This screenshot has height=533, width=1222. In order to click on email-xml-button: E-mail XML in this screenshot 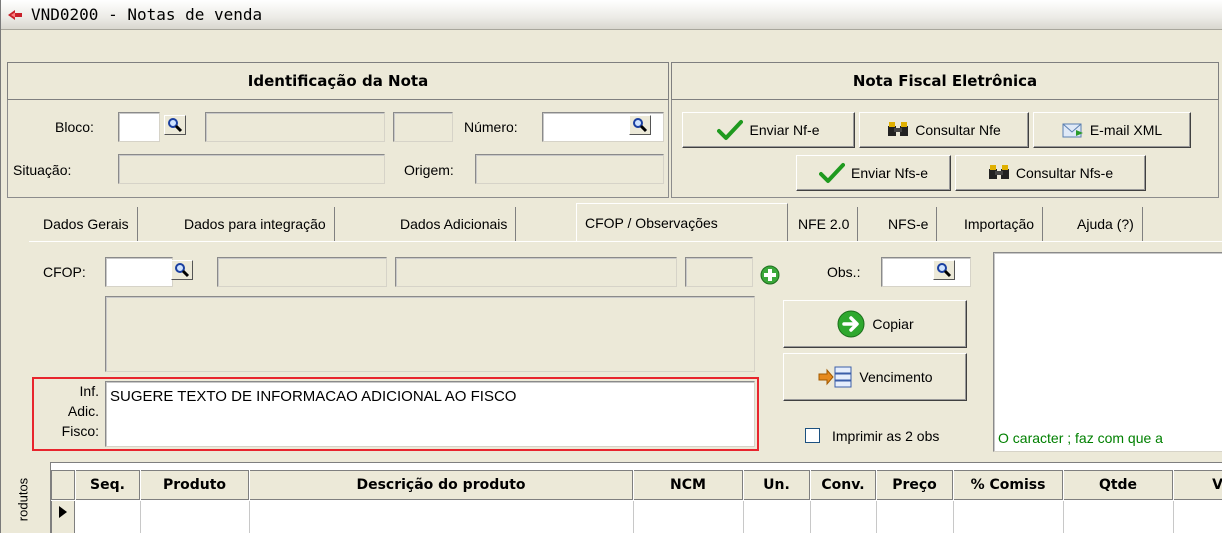, I will do `click(1112, 130)`.